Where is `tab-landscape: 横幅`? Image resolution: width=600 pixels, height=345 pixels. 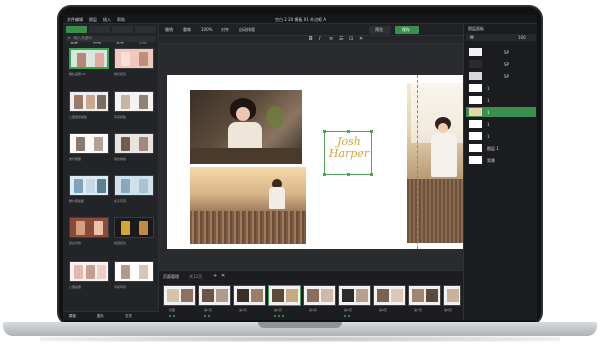 tab-landscape: 横幅 is located at coordinates (99, 35).